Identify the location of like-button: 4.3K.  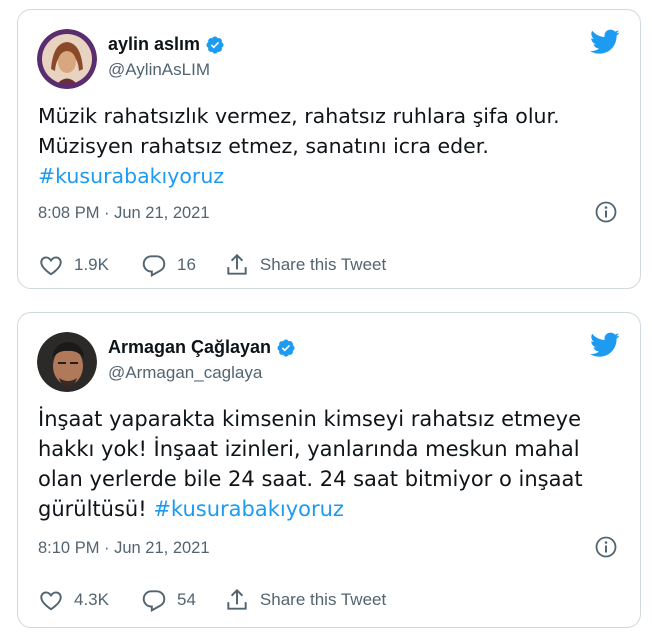
(73, 600).